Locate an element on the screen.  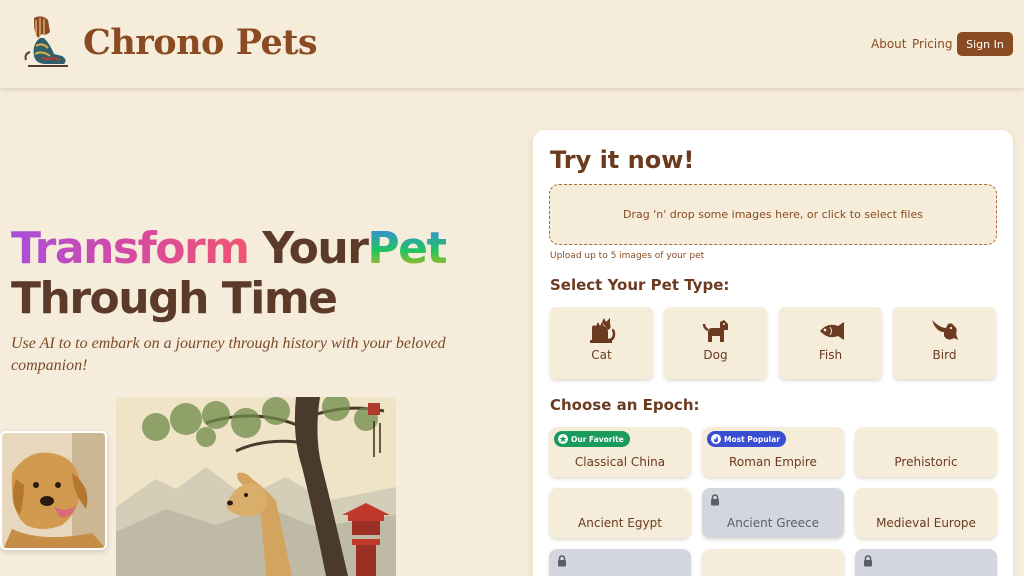
pet-type-heading: Select Your Pet Type: is located at coordinates (640, 285).